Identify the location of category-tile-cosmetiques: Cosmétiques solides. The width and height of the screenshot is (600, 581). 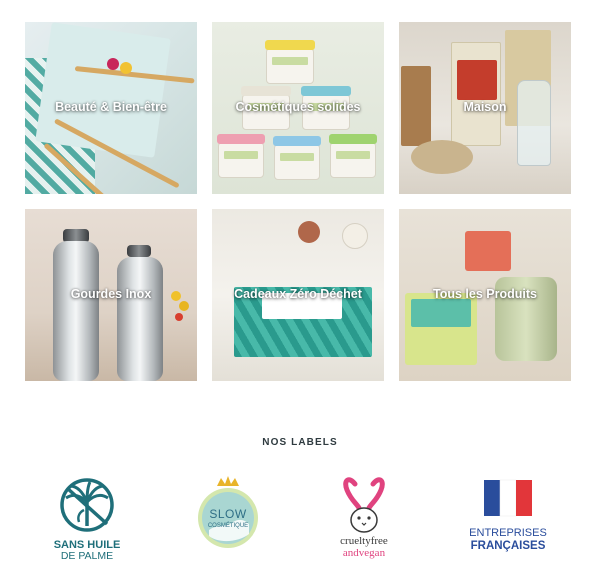
(298, 108).